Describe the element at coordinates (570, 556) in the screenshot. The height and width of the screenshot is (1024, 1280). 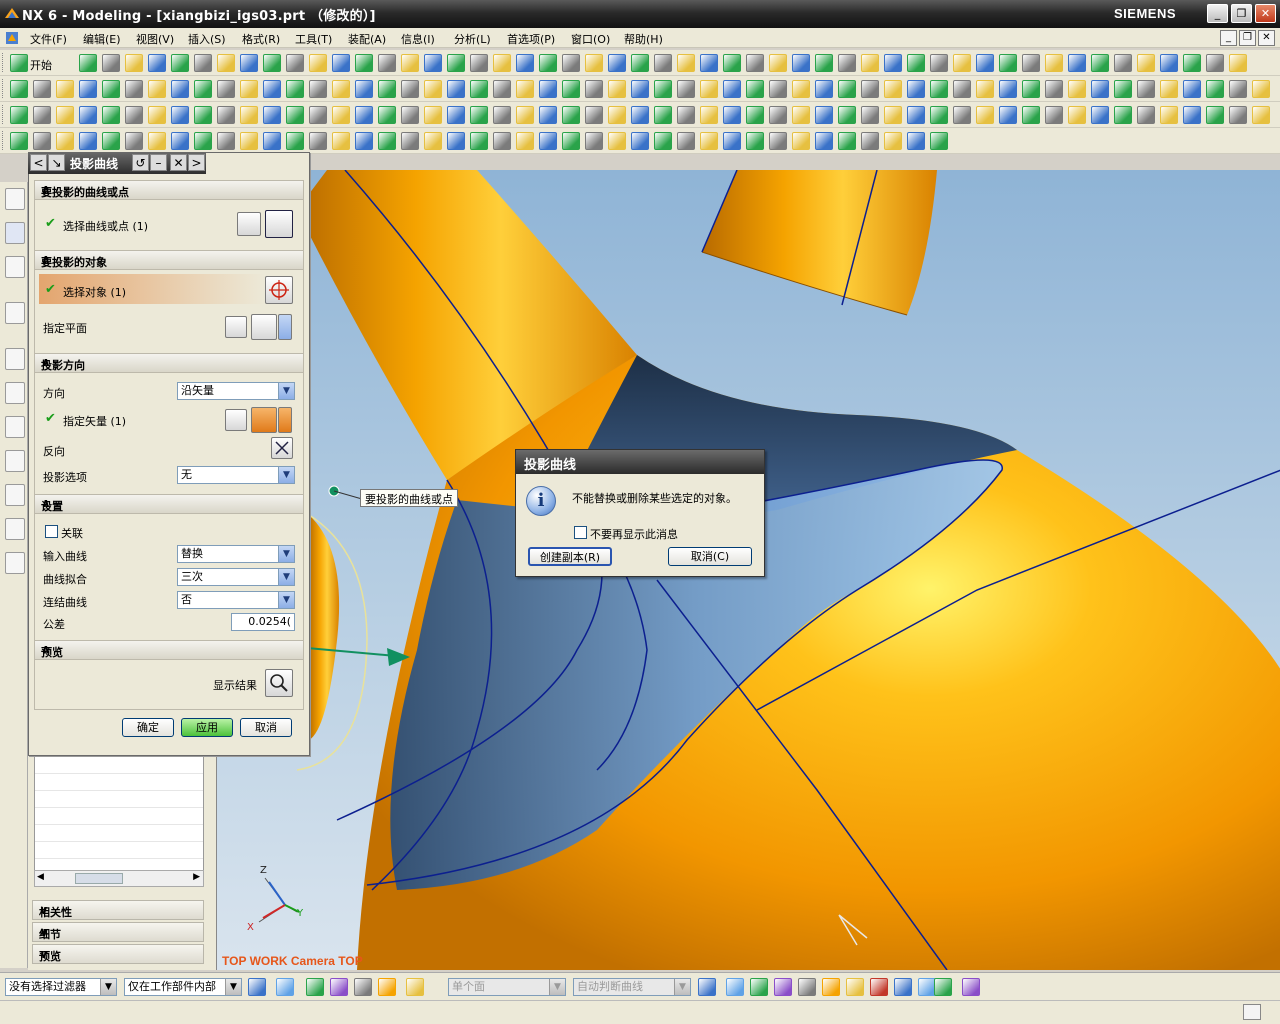
I see `create-copy-button: 创建副本(R)` at that location.